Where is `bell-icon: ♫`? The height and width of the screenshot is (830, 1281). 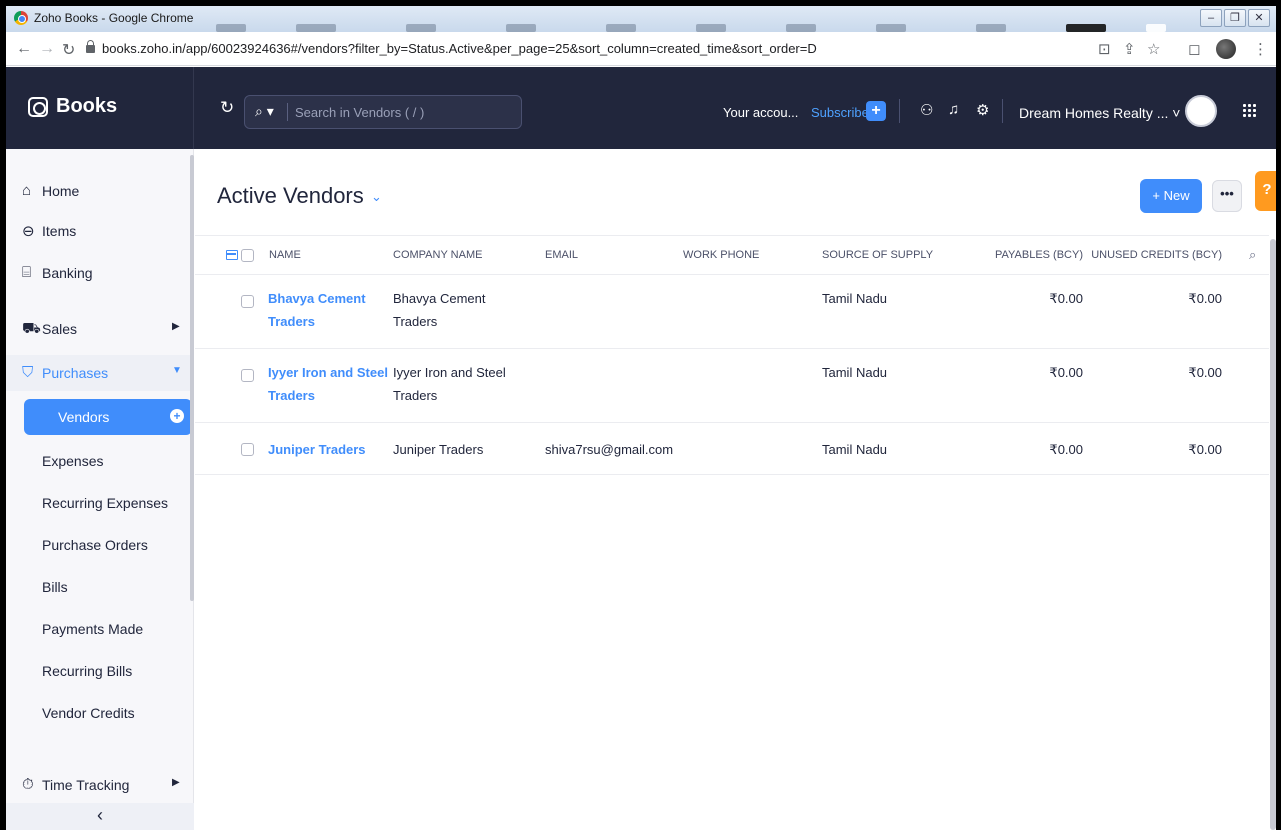 bell-icon: ♫ is located at coordinates (953, 109).